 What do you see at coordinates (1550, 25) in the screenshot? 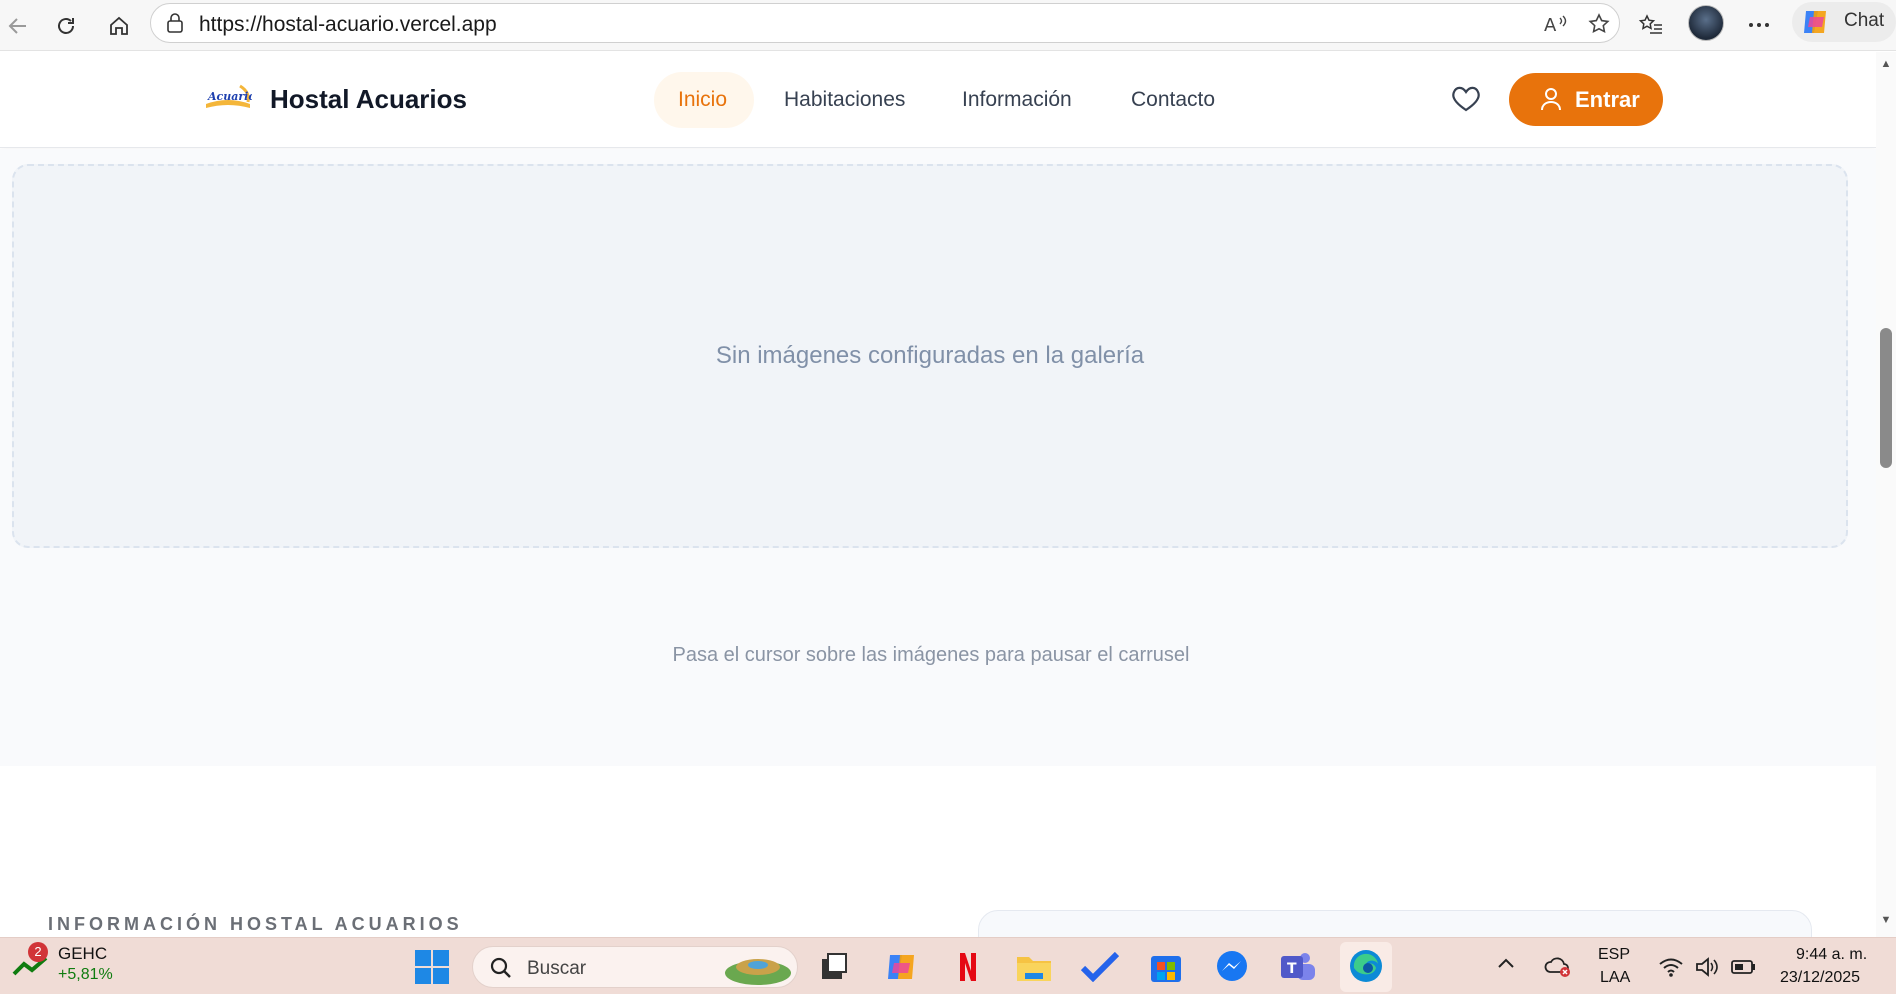
I see `svg-text: A` at bounding box center [1550, 25].